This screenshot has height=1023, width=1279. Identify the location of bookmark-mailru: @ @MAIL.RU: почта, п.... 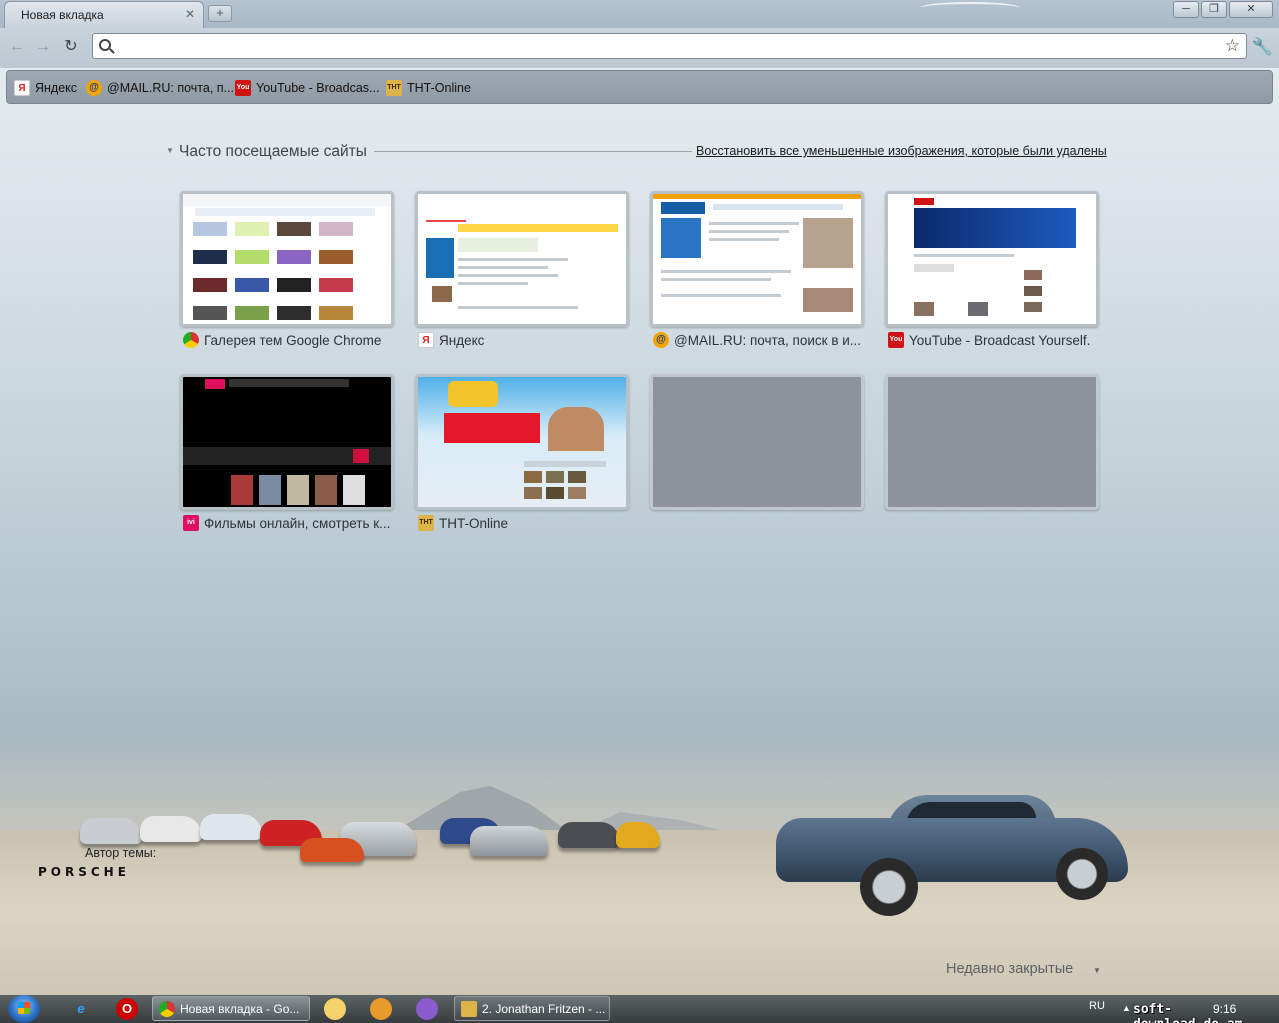
(160, 88).